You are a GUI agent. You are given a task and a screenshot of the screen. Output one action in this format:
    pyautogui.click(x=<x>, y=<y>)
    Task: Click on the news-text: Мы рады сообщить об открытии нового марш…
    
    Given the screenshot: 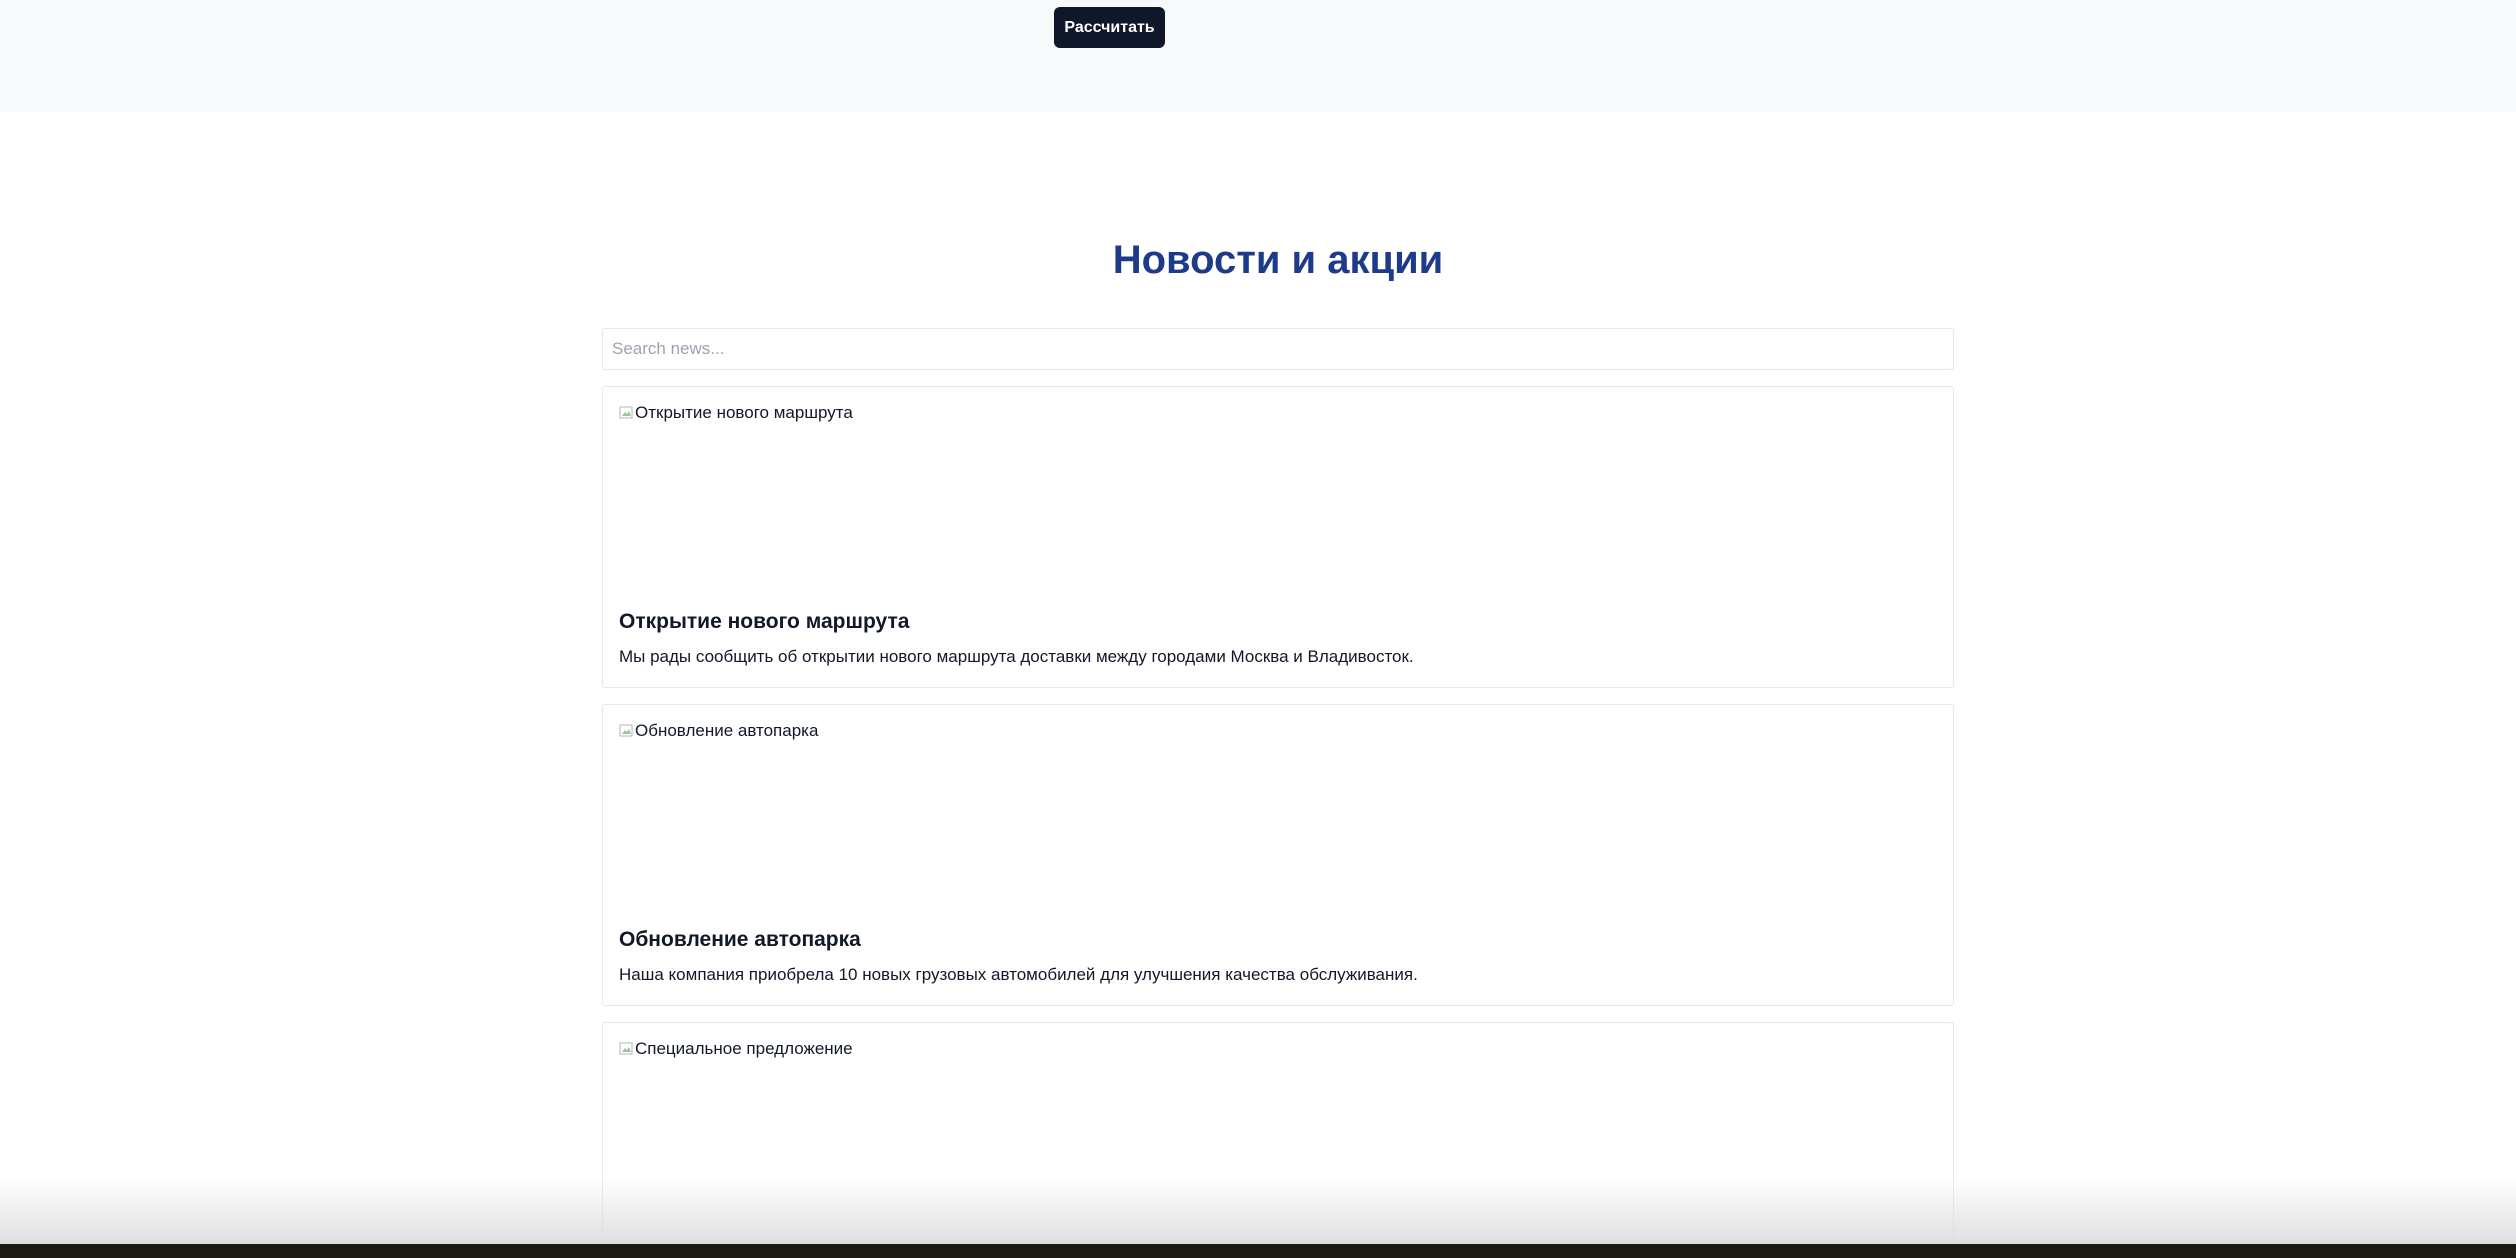 What is the action you would take?
    pyautogui.click(x=1016, y=656)
    